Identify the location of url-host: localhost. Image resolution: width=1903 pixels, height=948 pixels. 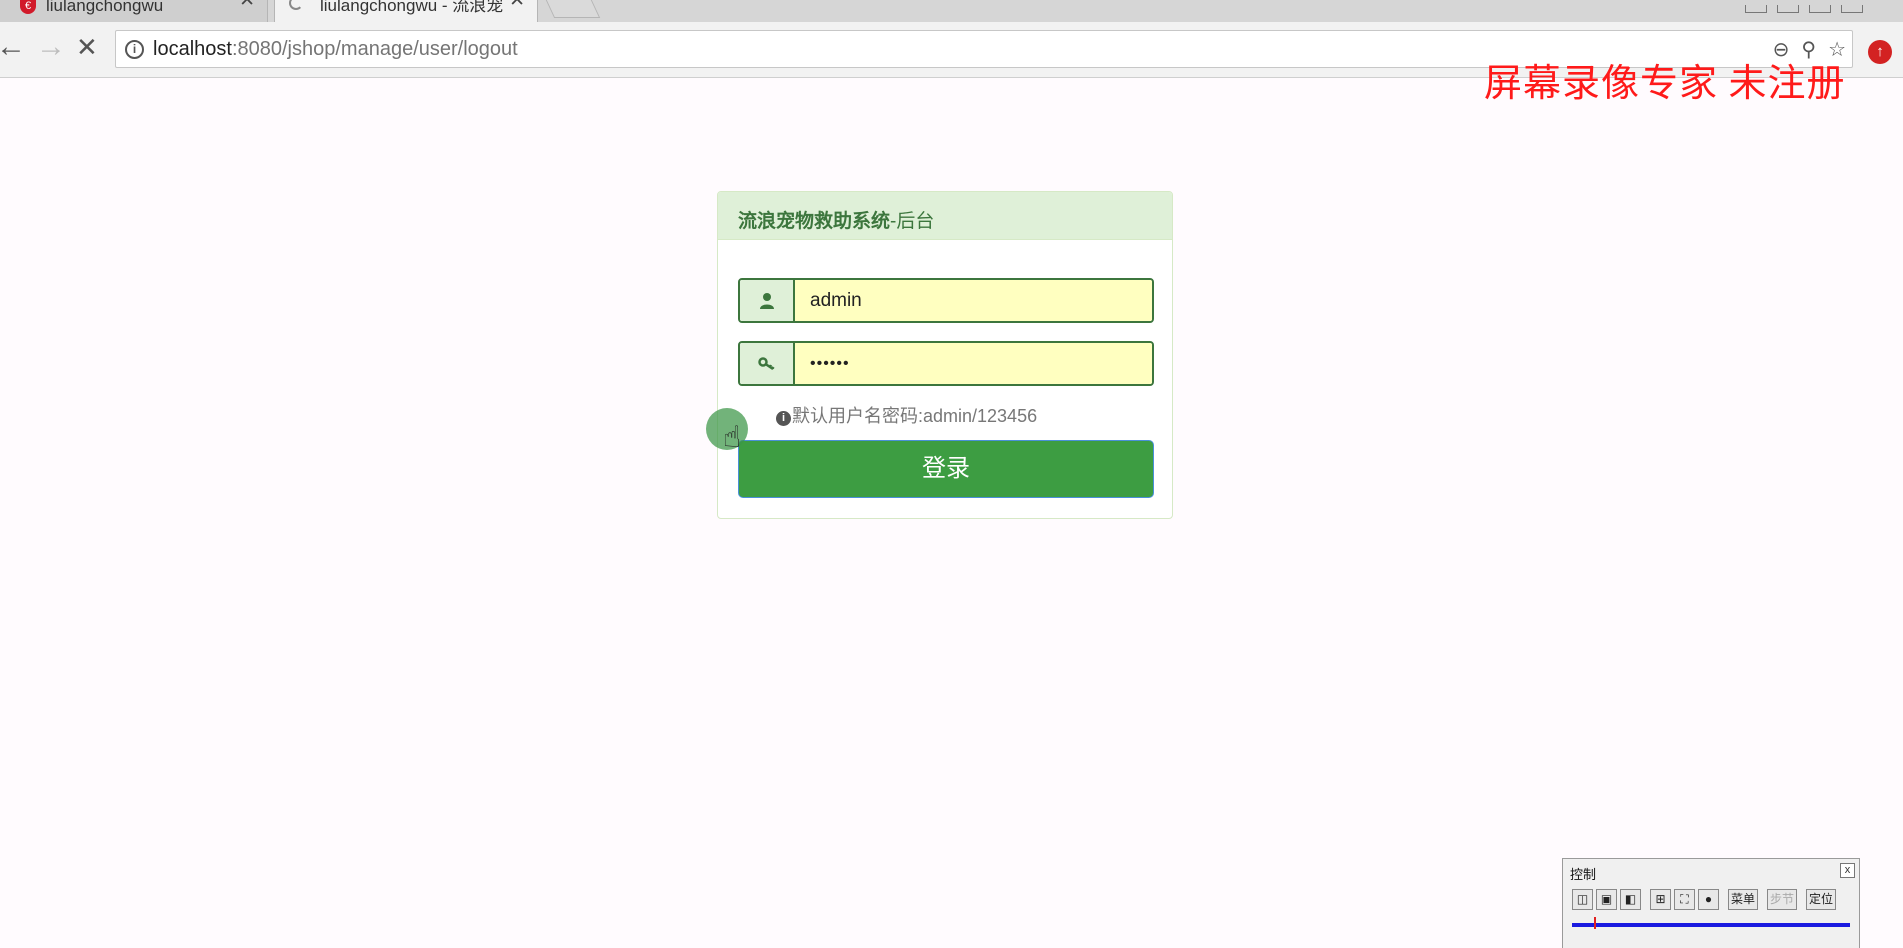
(192, 49).